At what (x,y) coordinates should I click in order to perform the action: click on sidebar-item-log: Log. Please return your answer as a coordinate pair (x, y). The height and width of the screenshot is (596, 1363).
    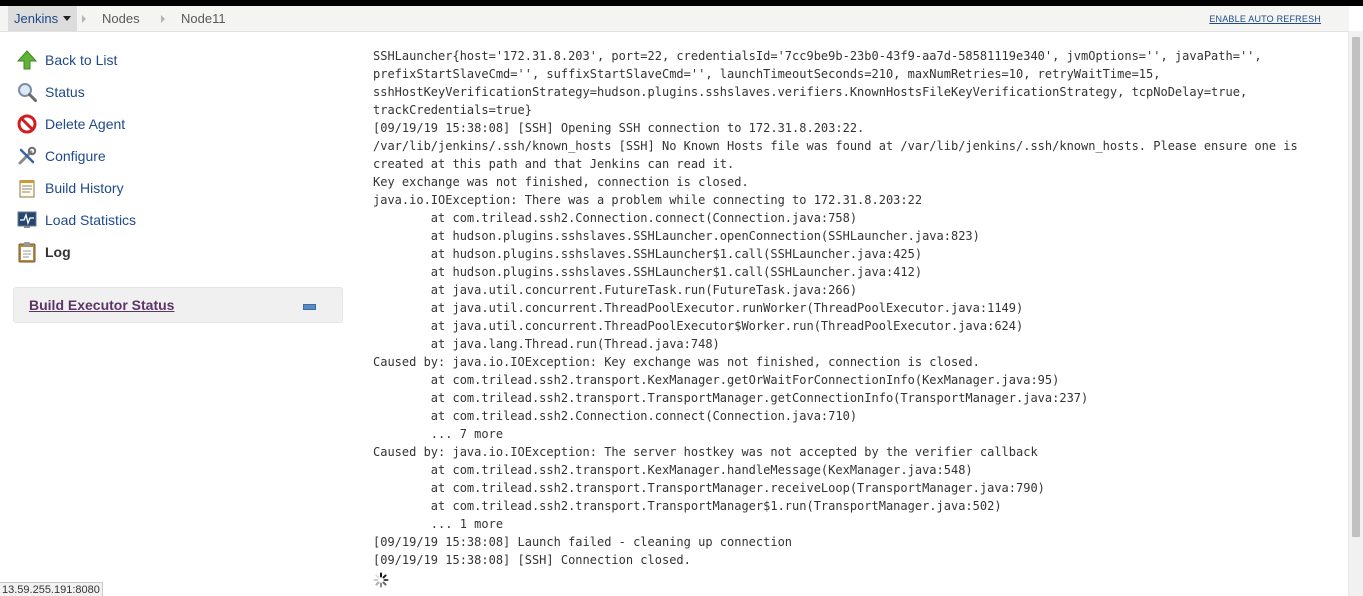
    Looking at the image, I should click on (43, 252).